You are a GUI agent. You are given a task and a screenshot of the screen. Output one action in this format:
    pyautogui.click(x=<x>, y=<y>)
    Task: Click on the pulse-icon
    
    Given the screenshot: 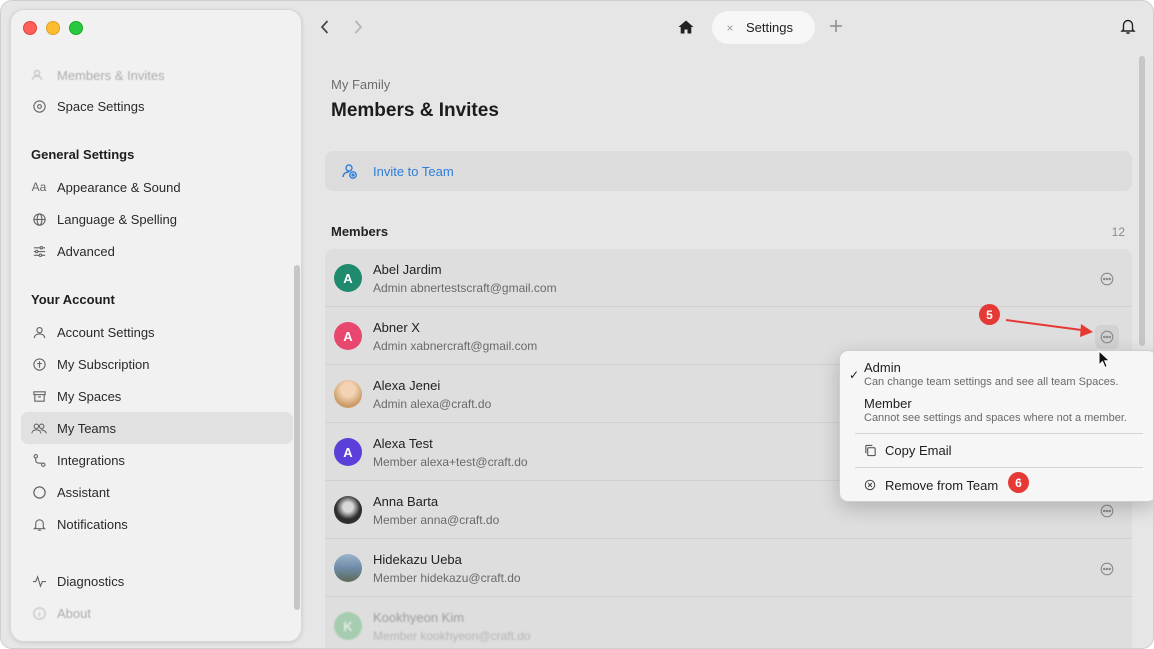 What is the action you would take?
    pyautogui.click(x=39, y=581)
    